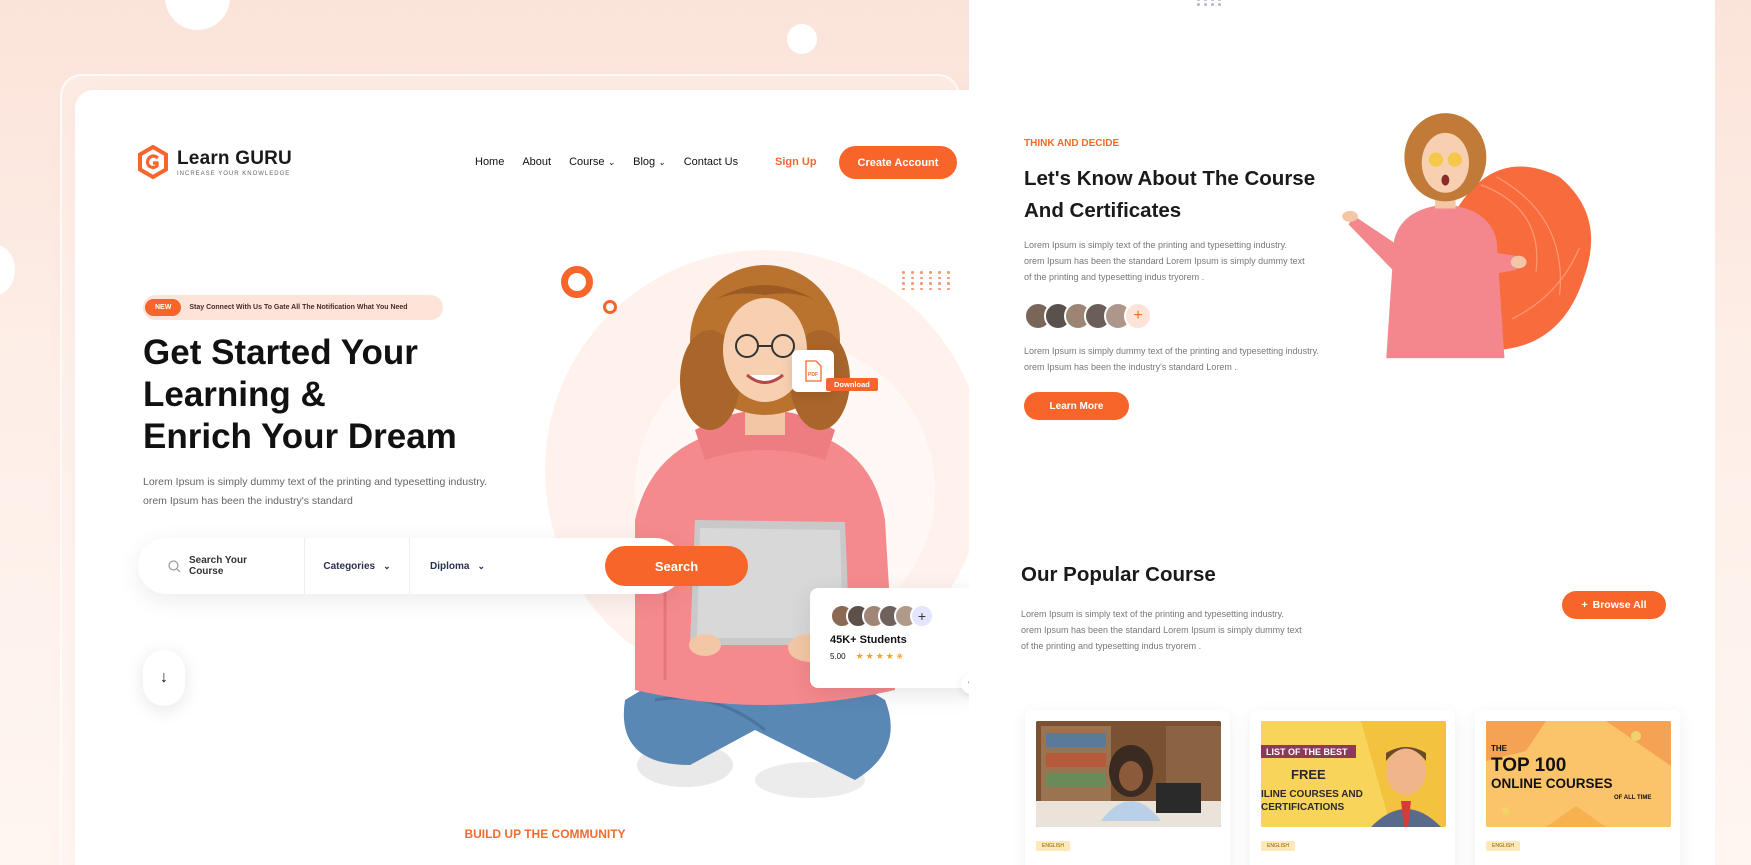 The image size is (1751, 865). Describe the element at coordinates (1307, 752) in the screenshot. I see `svg-text: LIST OF THE BEST` at that location.